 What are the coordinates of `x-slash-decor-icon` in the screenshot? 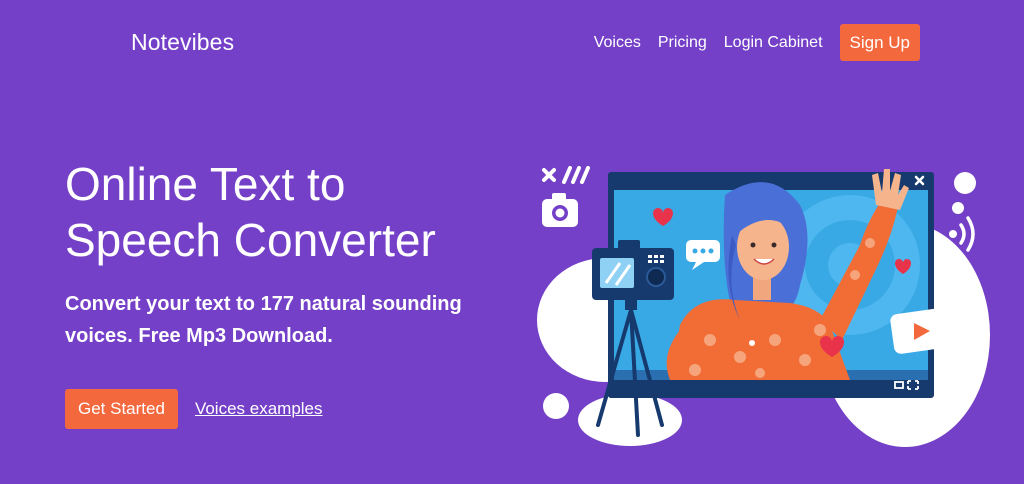 It's located at (566, 175).